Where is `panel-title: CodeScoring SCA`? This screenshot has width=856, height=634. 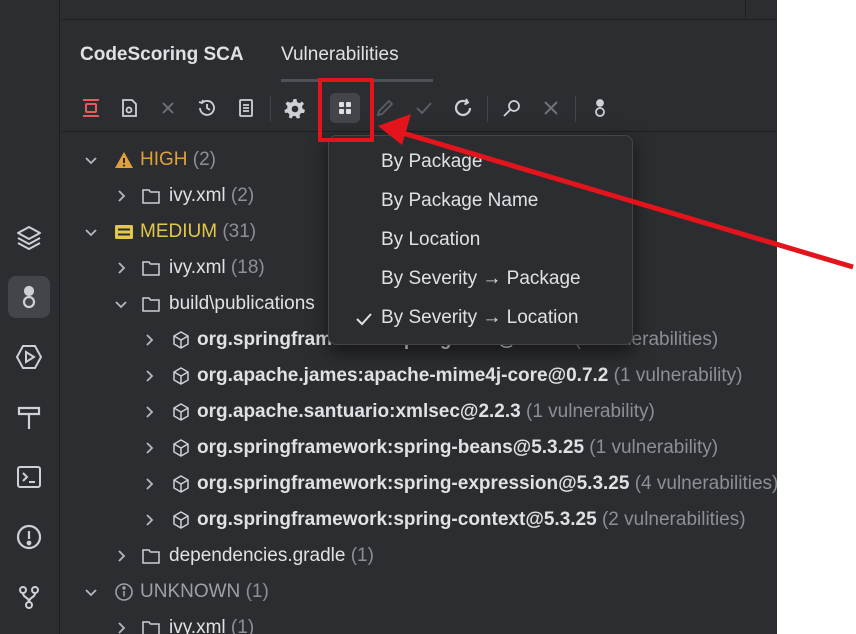
panel-title: CodeScoring SCA is located at coordinates (162, 54).